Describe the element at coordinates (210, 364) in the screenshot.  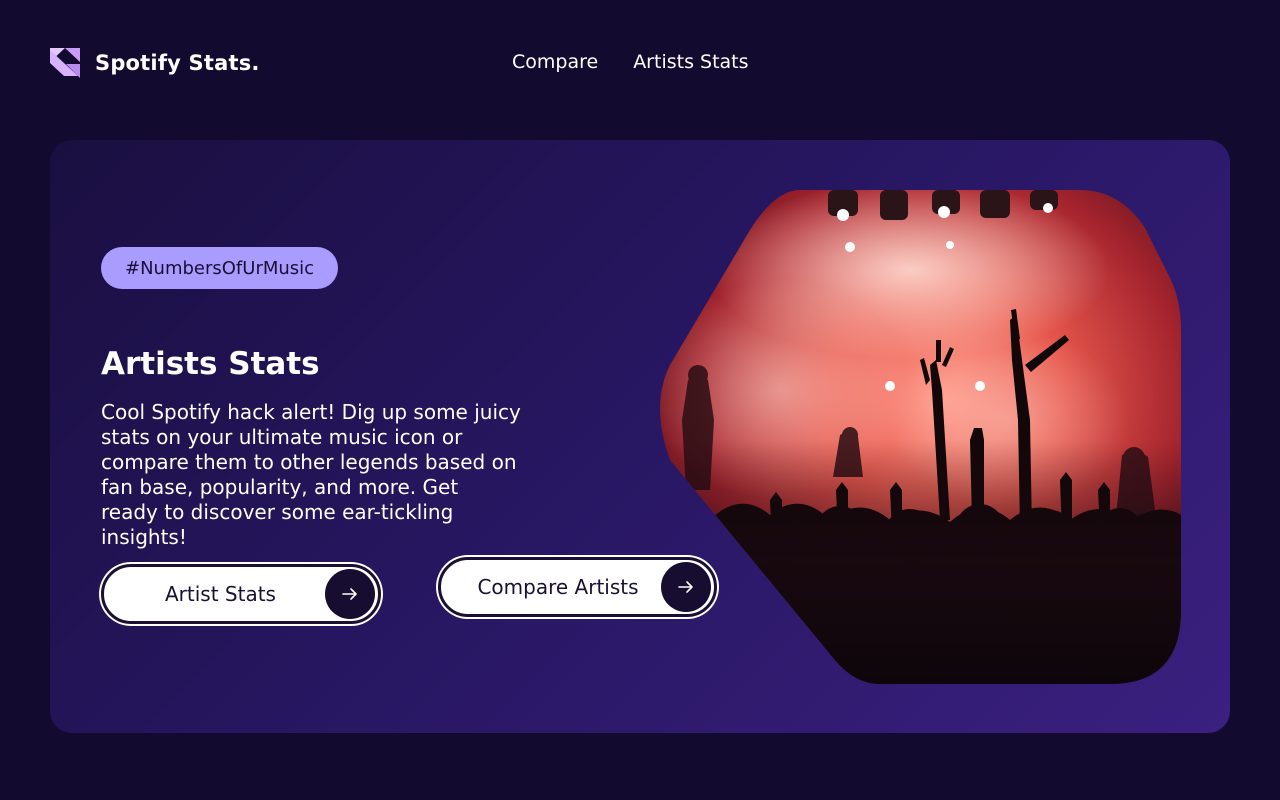
I see `hero-title: Artists Stats` at that location.